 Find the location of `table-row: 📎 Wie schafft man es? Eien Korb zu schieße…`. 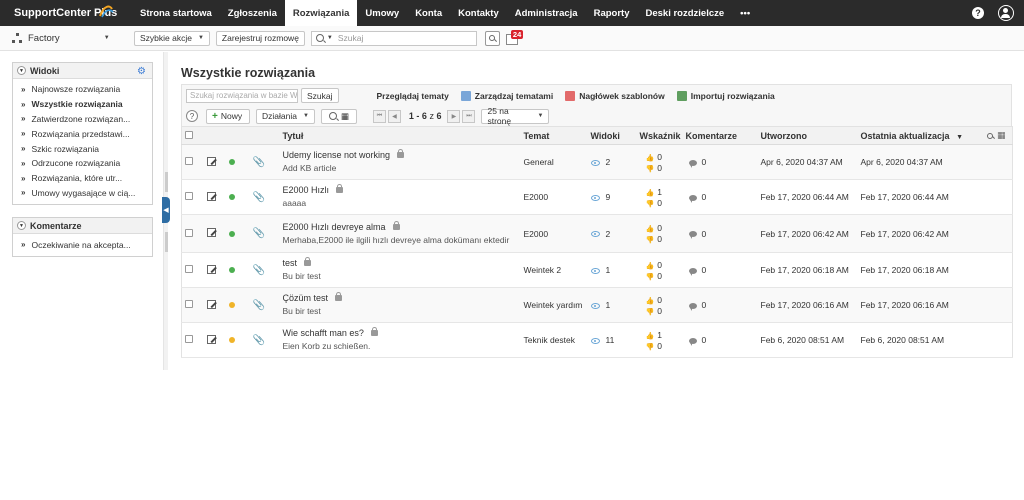

table-row: 📎 Wie schafft man es? Eien Korb zu schieße… is located at coordinates (597, 340).